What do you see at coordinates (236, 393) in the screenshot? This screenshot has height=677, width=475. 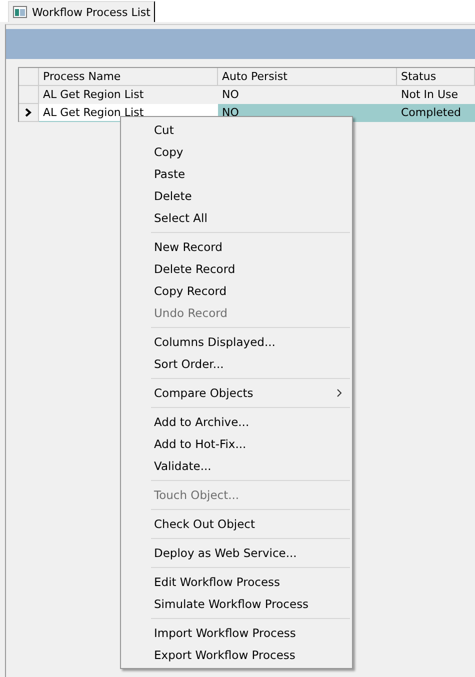 I see `menu-item: Compare Objects` at bounding box center [236, 393].